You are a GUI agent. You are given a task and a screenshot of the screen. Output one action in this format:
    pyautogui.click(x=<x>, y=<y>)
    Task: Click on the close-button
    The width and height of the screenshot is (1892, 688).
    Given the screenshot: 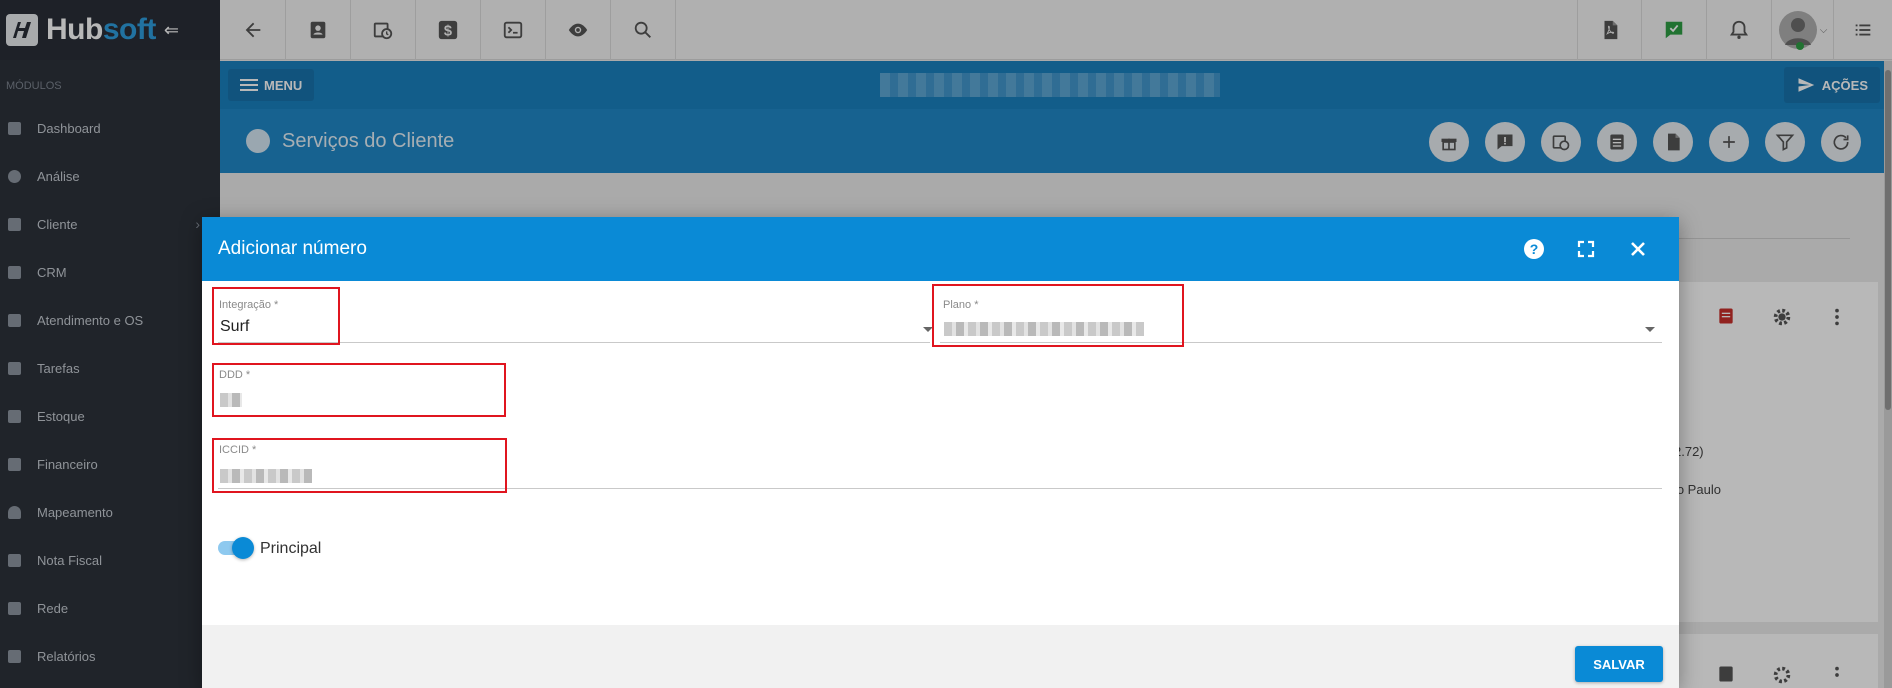 What is the action you would take?
    pyautogui.click(x=1638, y=249)
    